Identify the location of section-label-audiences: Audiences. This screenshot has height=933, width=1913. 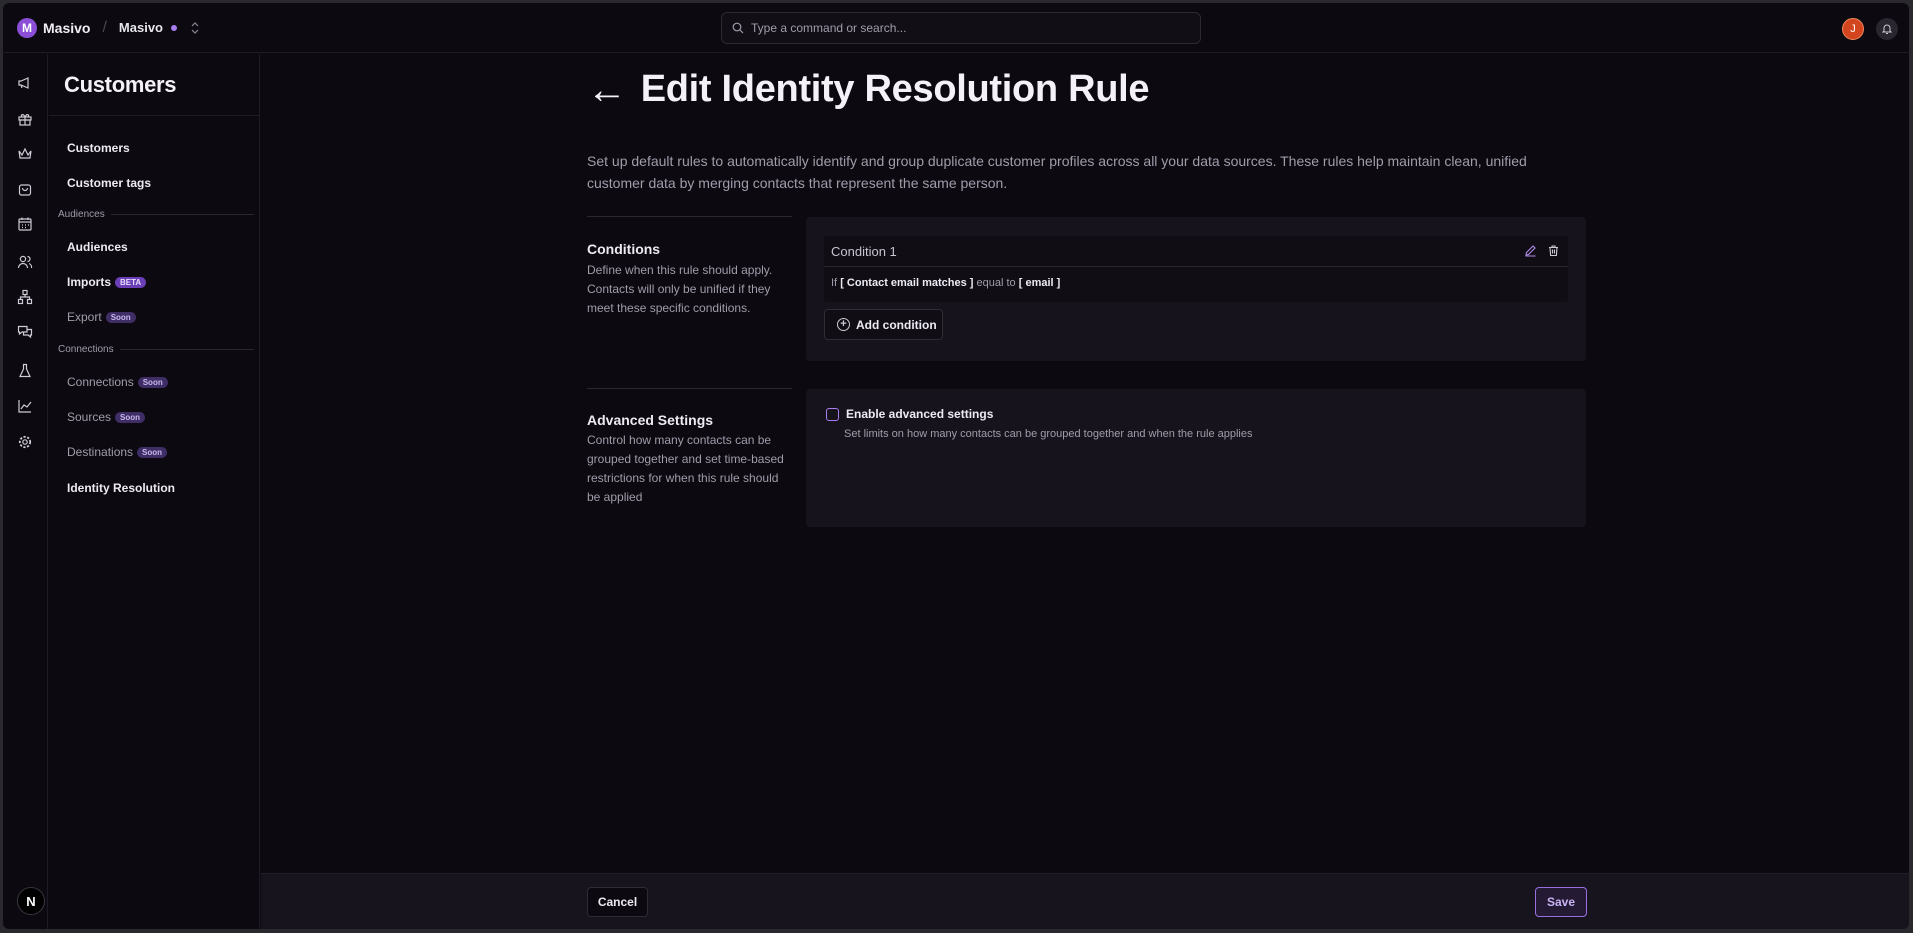
(156, 214).